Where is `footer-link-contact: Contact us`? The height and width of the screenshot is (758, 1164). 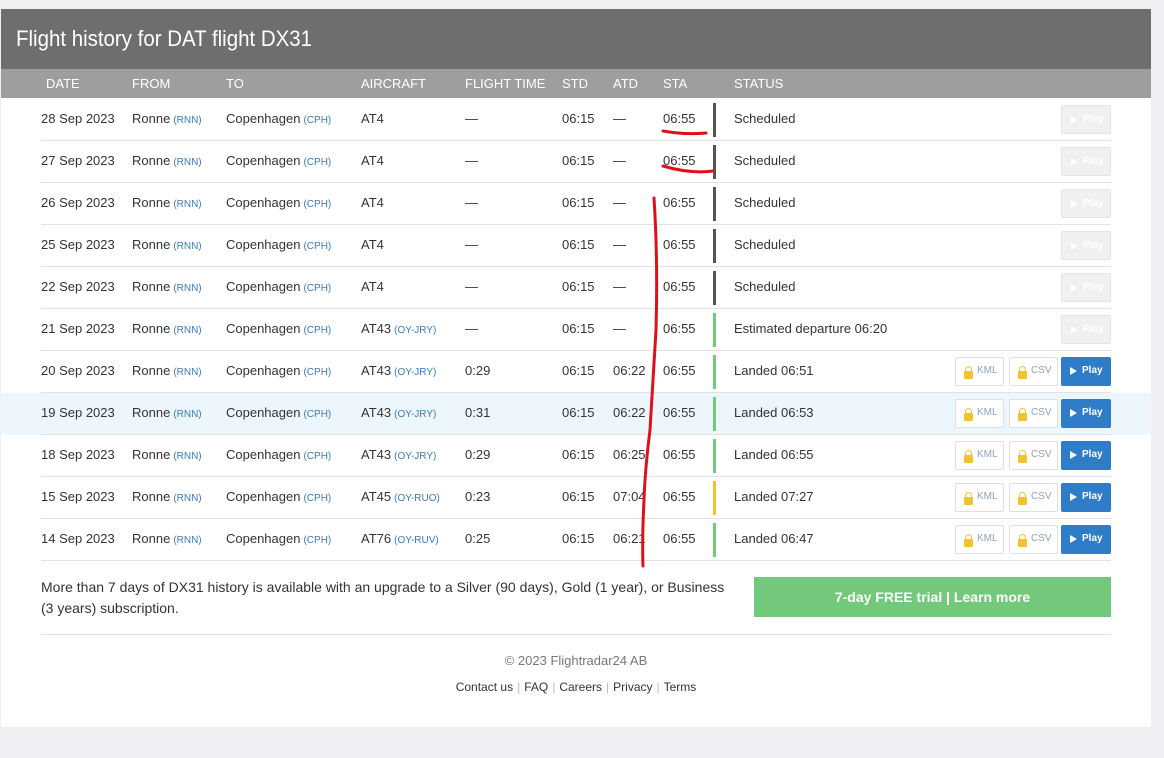 footer-link-contact: Contact us is located at coordinates (484, 687).